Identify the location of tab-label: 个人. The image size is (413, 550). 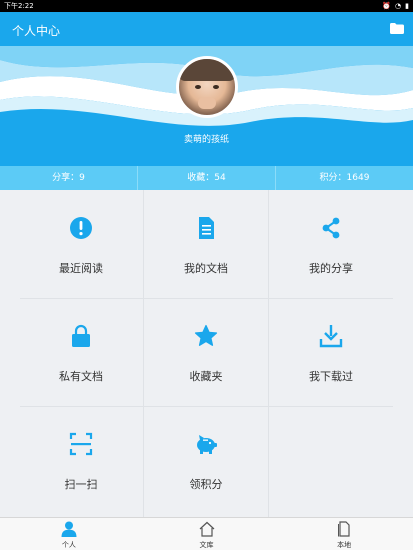
(68, 545).